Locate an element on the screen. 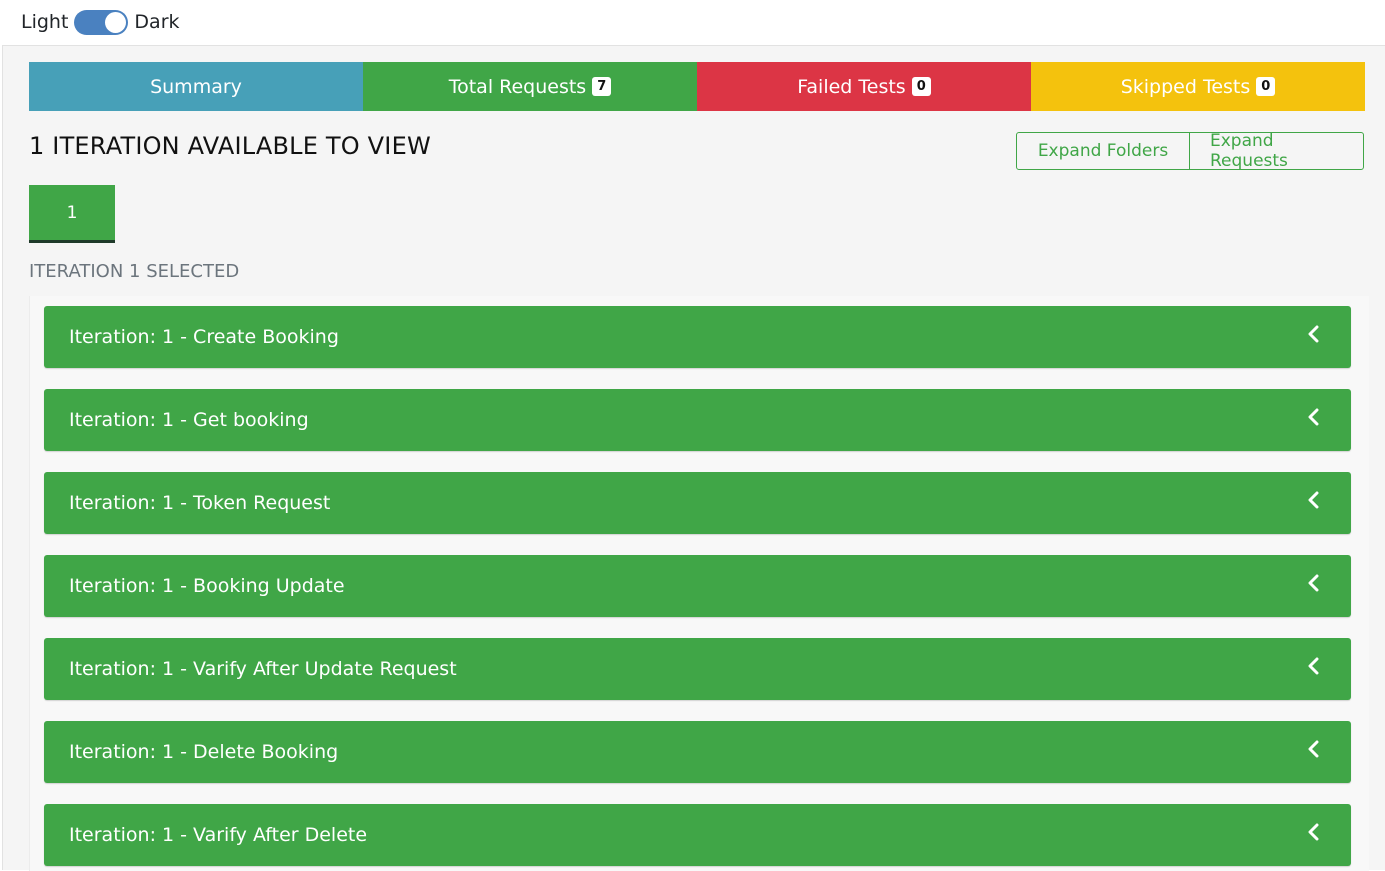  tab-failed-tests: Failed Tests 0 is located at coordinates (864, 86).